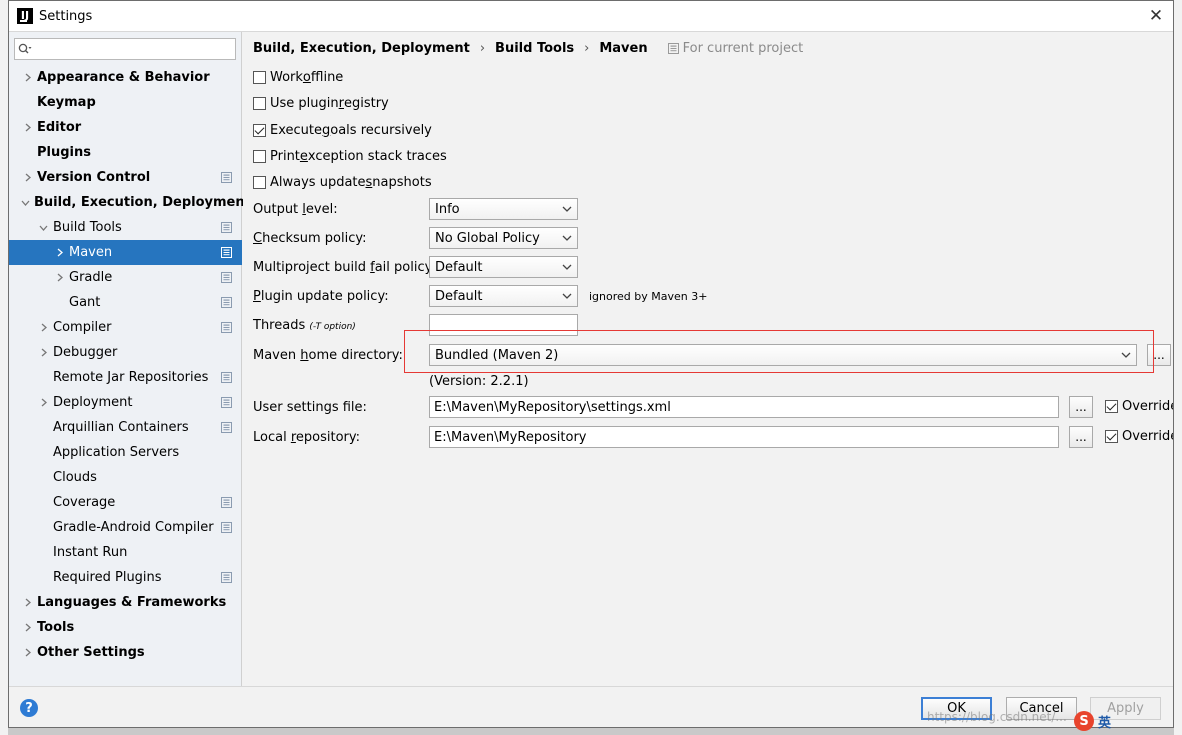  I want to click on sidebar-item-remote-jar-repositories: Remote Jar Repositories, so click(125, 377).